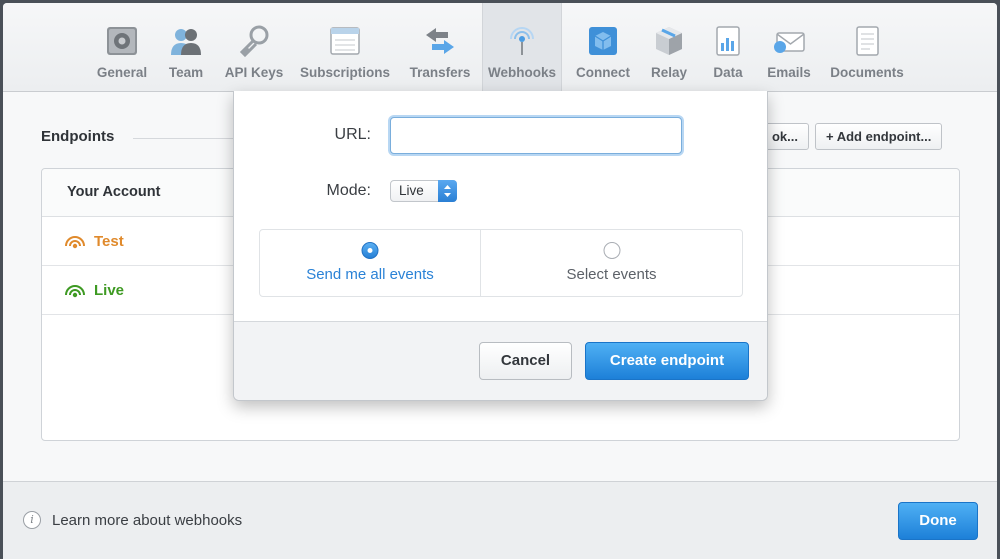  Describe the element at coordinates (78, 136) in the screenshot. I see `section-title: Endpoints` at that location.